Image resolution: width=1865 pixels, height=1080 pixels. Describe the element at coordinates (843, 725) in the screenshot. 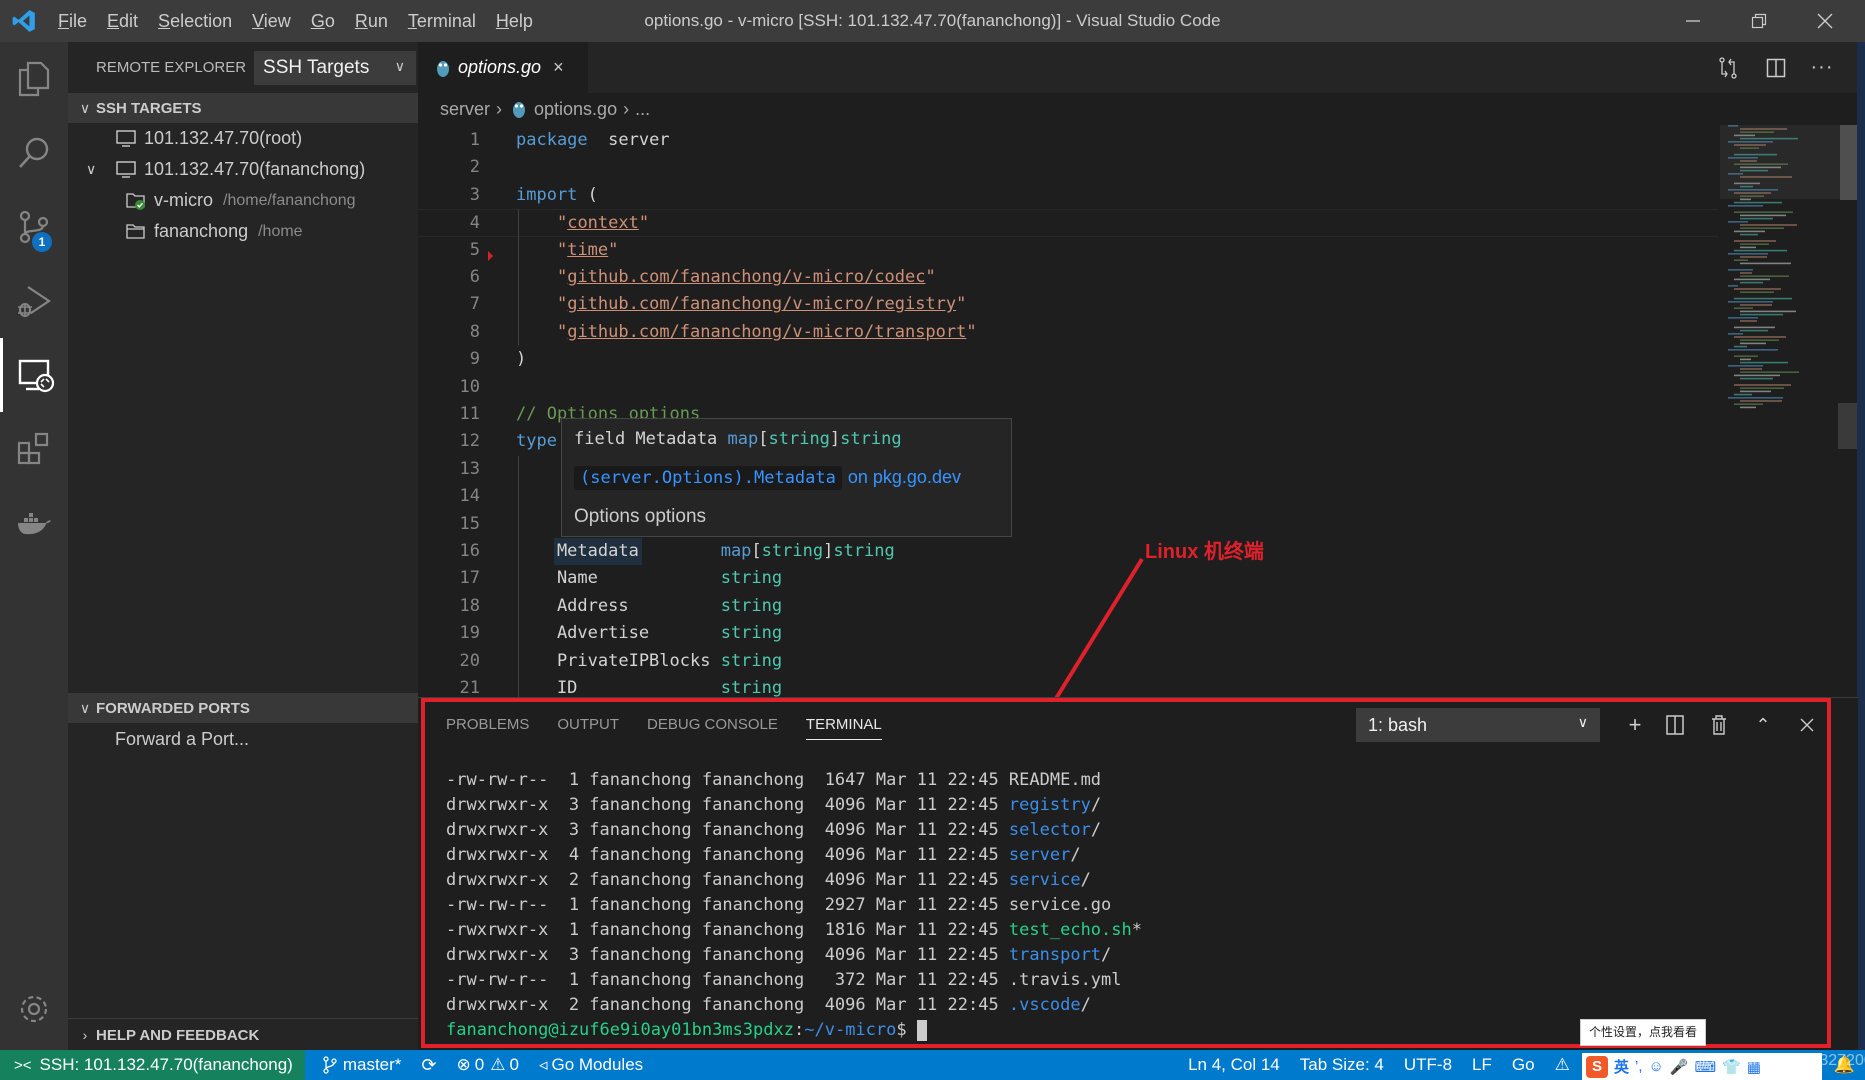

I see `tab-terminal: TERMINAL` at that location.